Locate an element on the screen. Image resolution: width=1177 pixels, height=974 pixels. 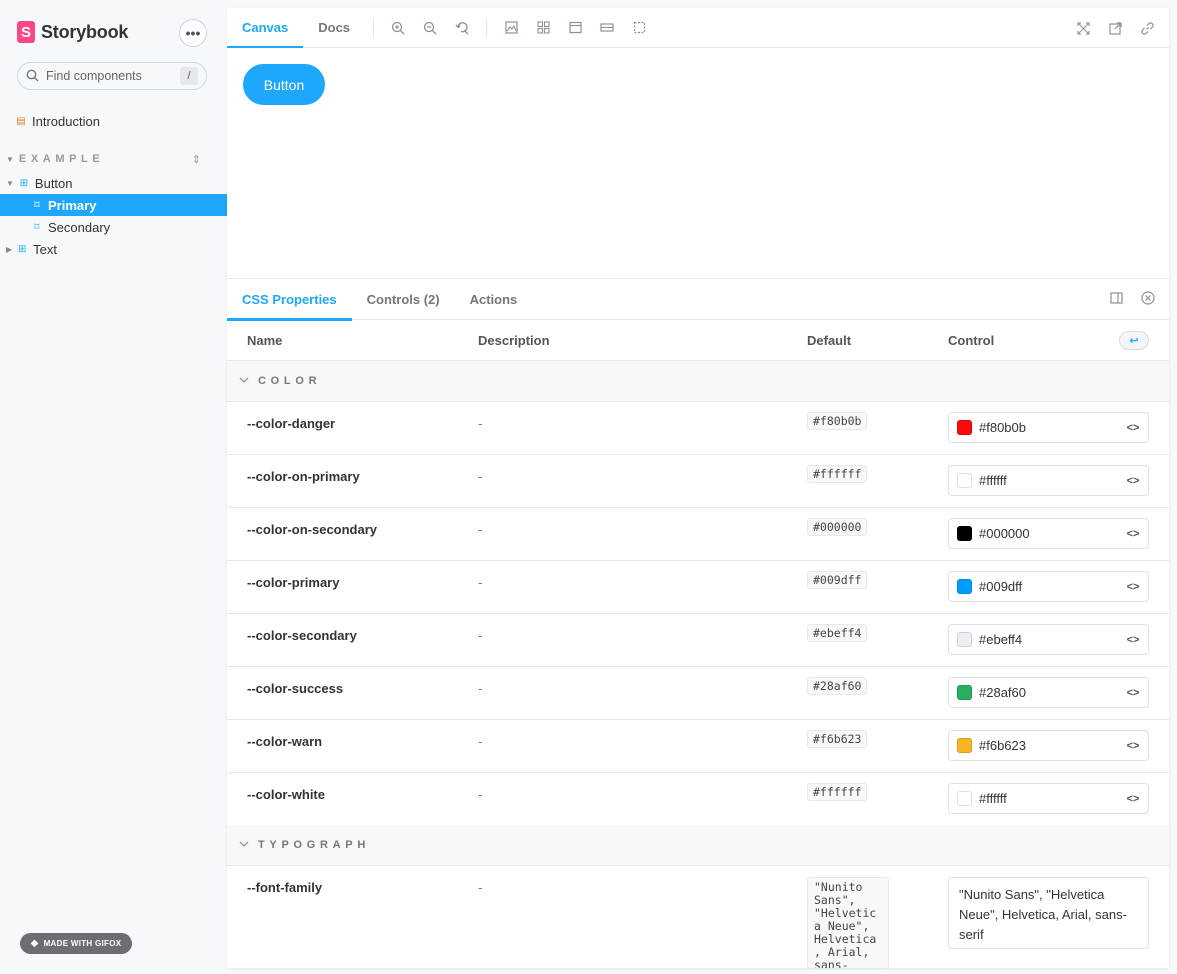
toolbar: Canvas Docs is located at coordinates (698, 28).